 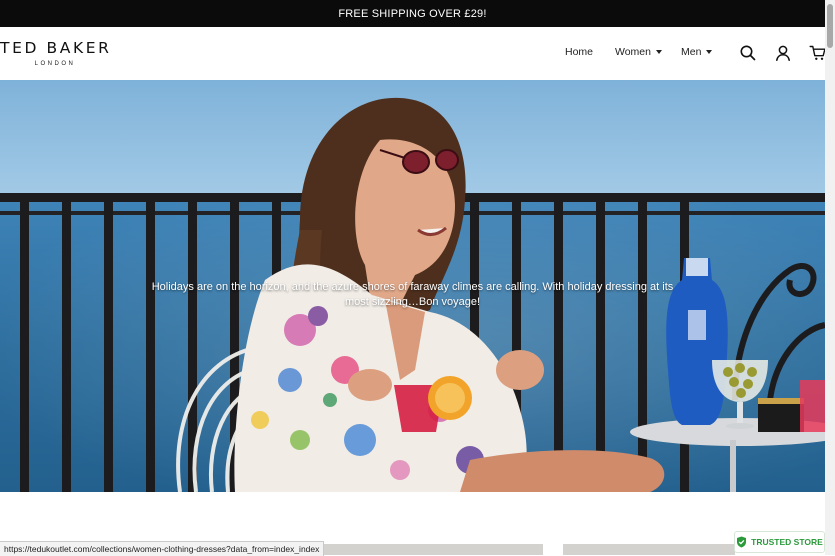 I want to click on logo-wordmark: TED BAKER, so click(x=56, y=48).